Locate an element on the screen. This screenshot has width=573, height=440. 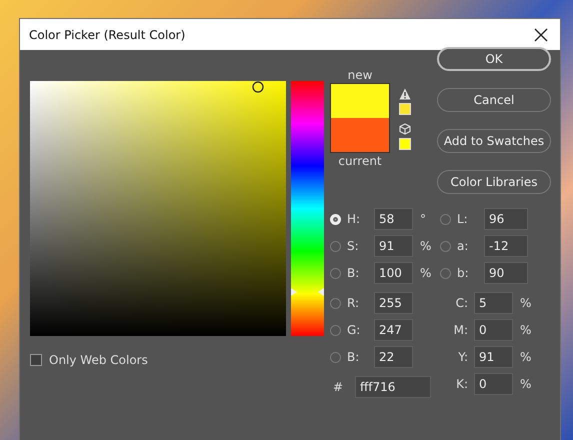
warning-icon is located at coordinates (405, 94).